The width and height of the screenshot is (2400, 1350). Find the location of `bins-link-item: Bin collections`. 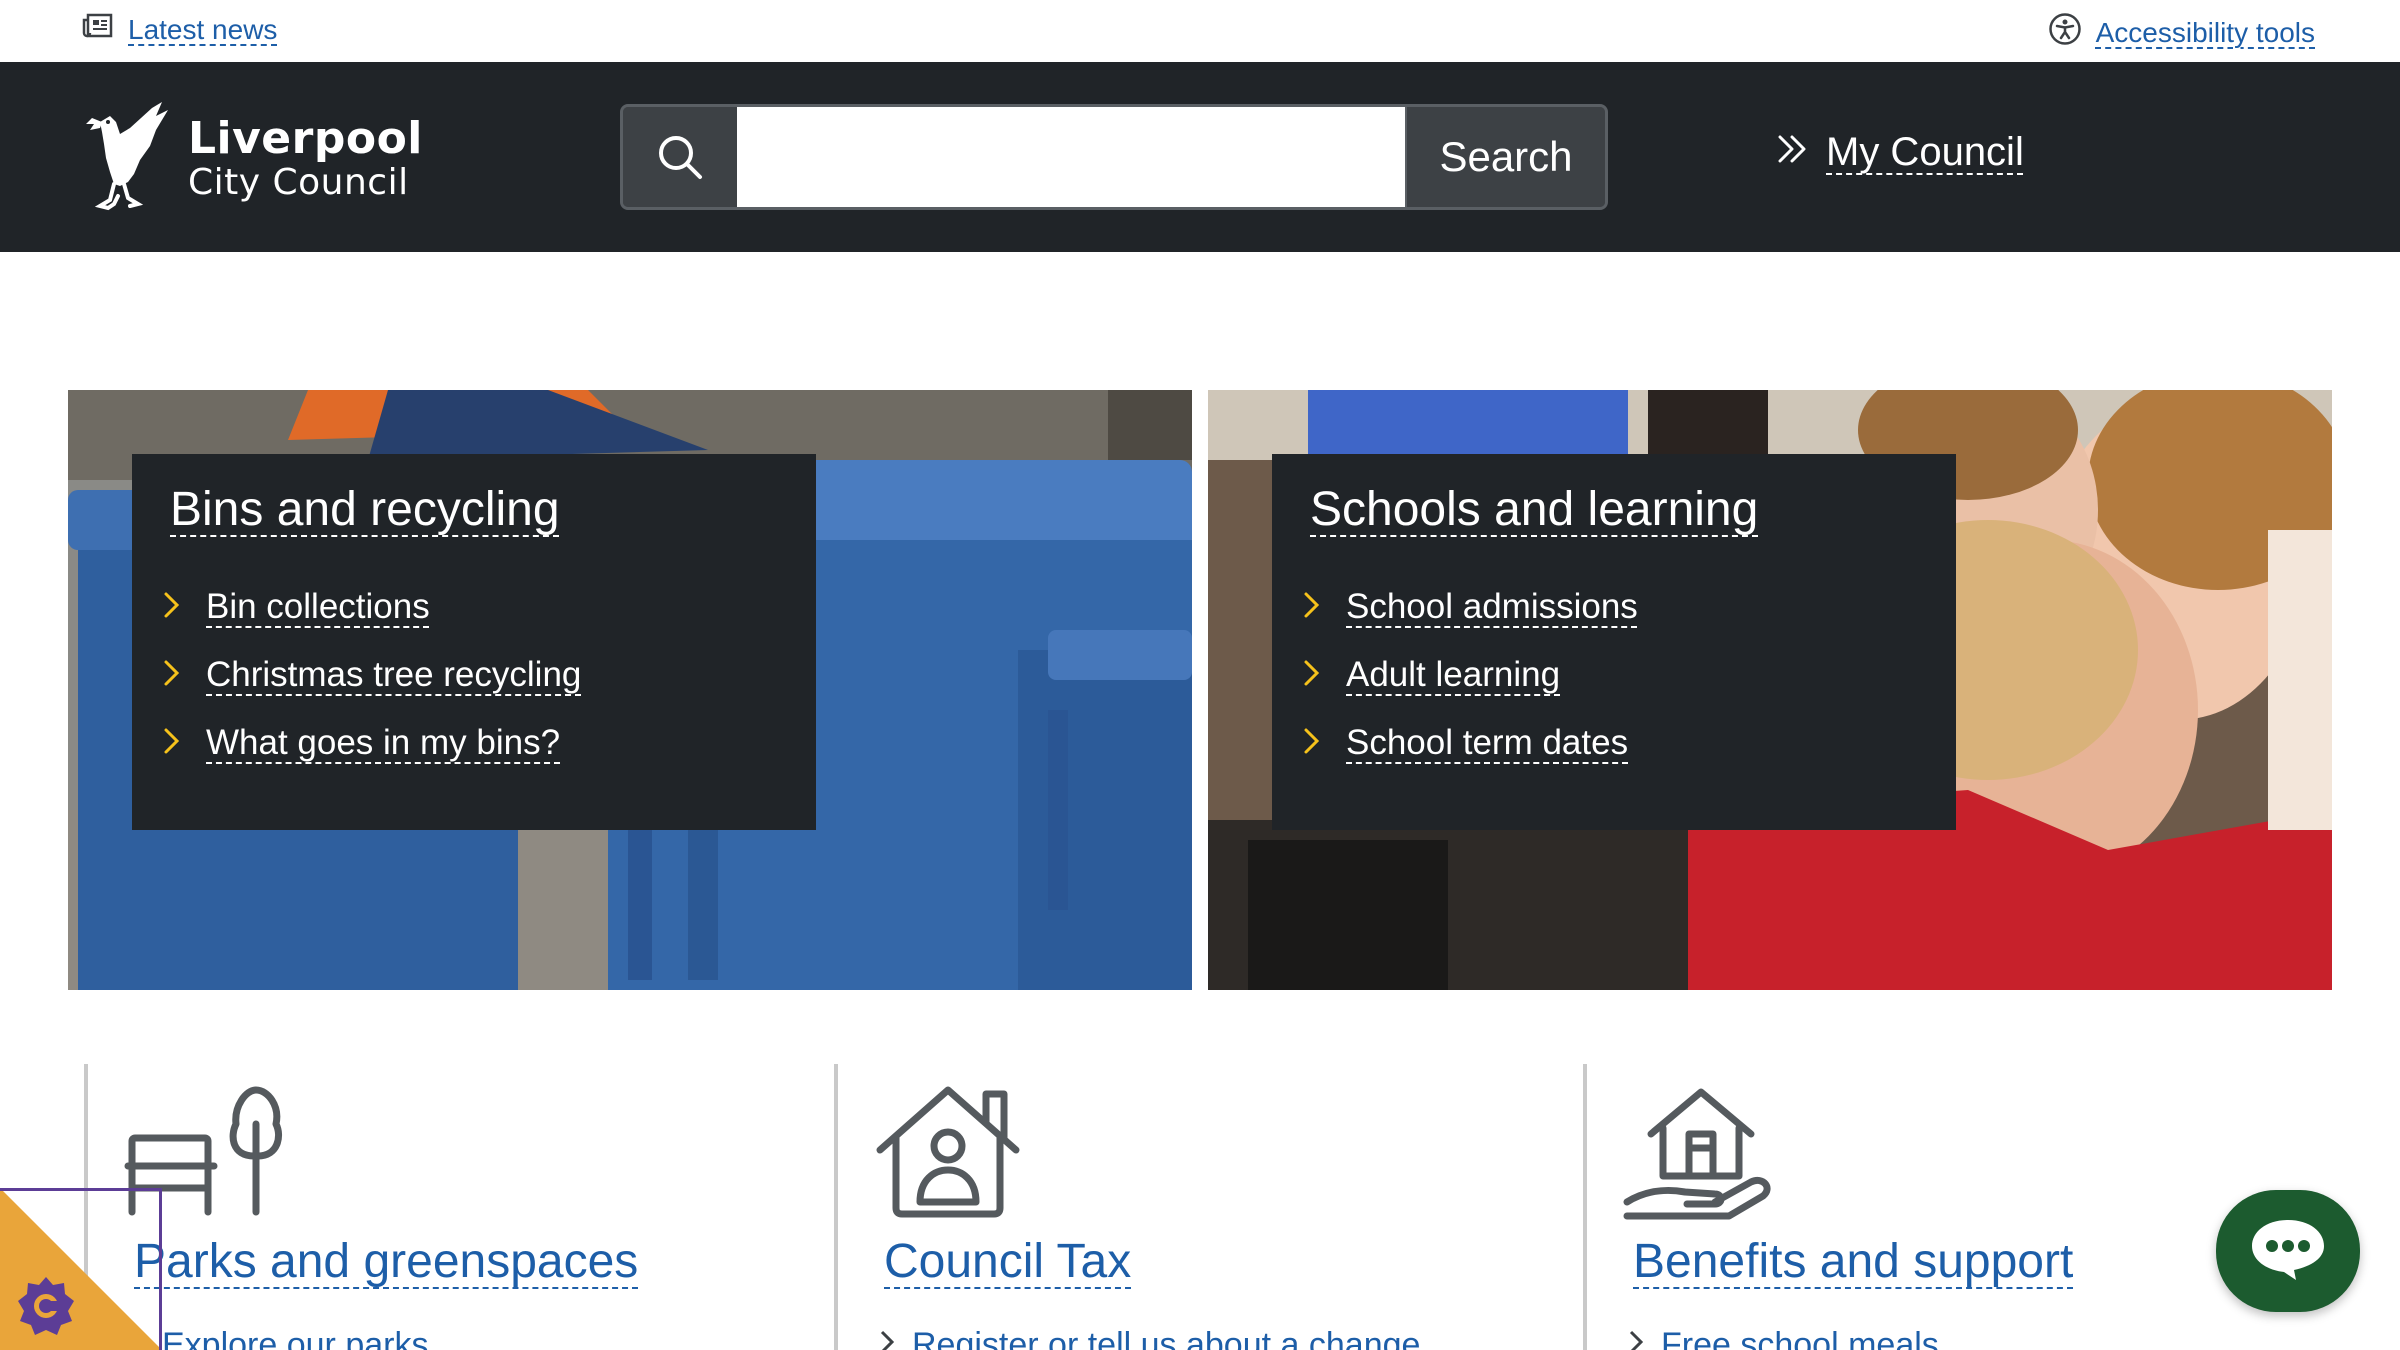

bins-link-item: Bin collections is located at coordinates (470, 607).